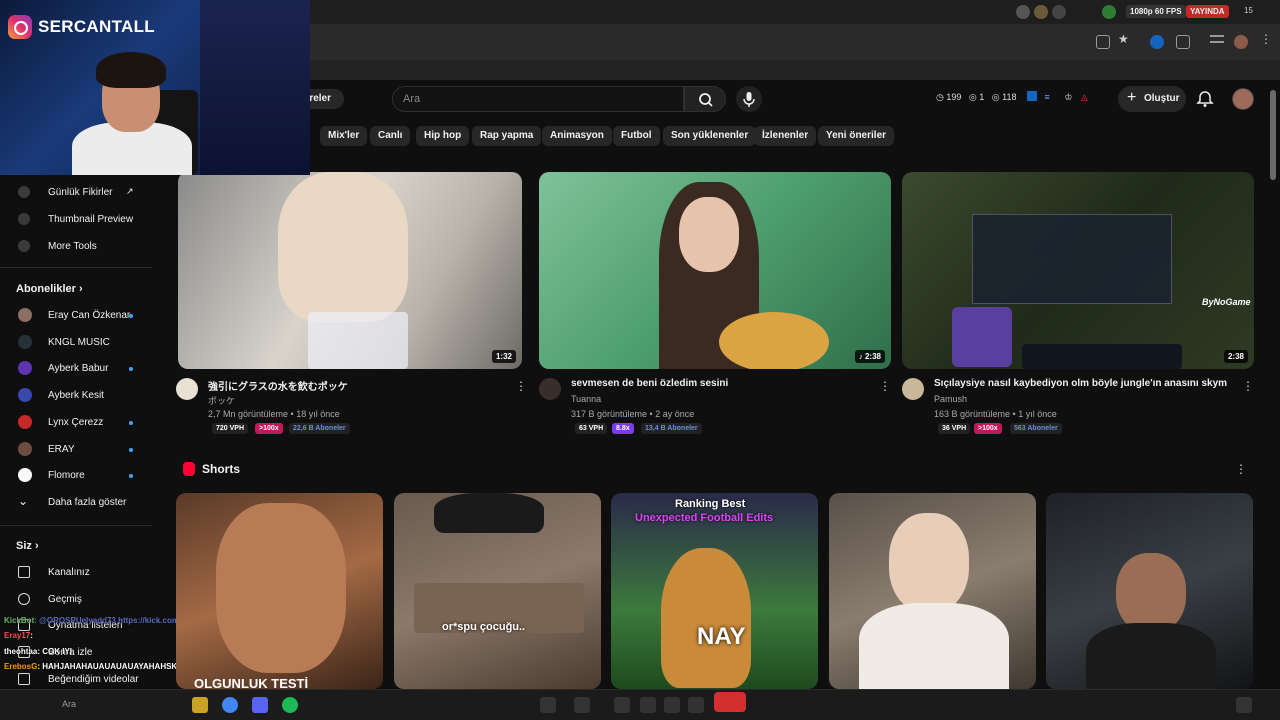 The height and width of the screenshot is (720, 1280). What do you see at coordinates (1244, 705) in the screenshot?
I see `volume-icon` at bounding box center [1244, 705].